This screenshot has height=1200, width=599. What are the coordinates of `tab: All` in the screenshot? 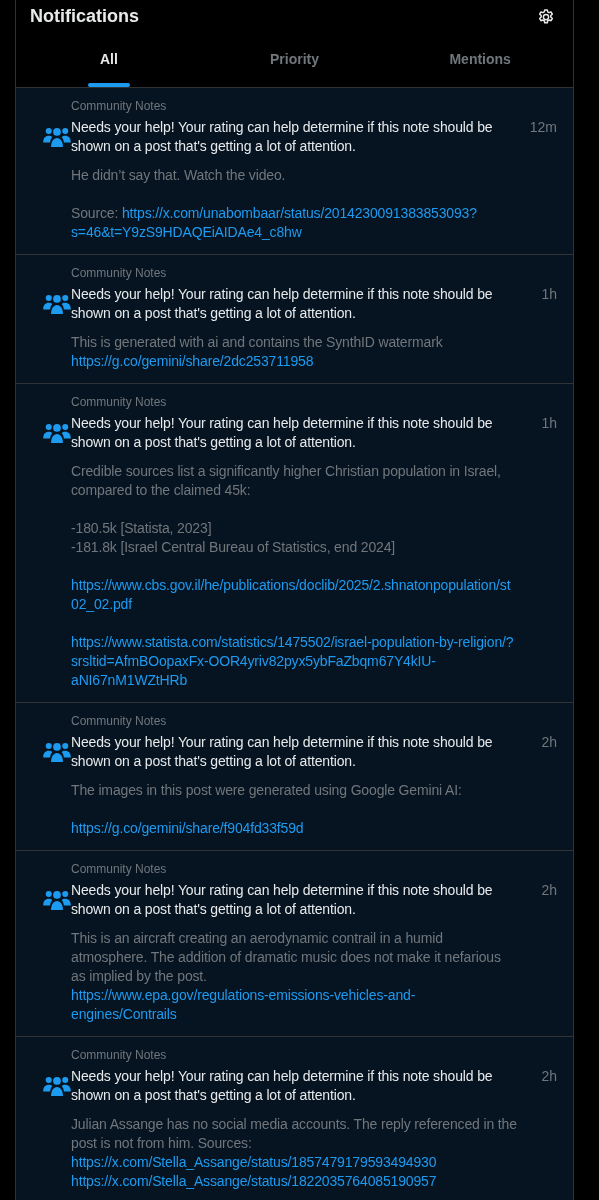 It's located at (108, 58).